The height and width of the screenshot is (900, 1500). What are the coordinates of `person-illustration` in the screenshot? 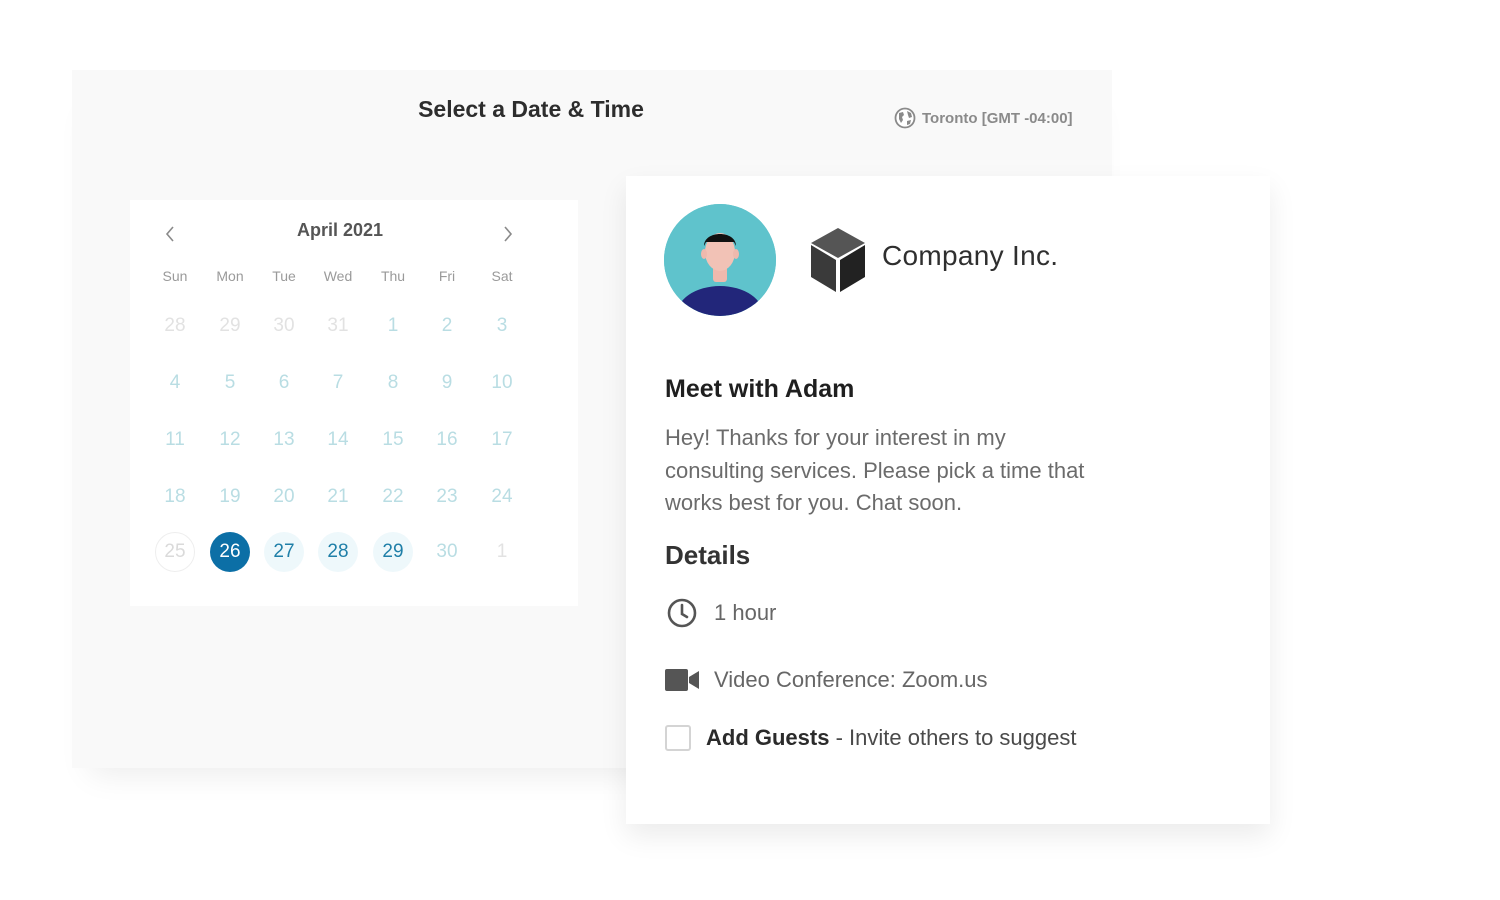 It's located at (720, 260).